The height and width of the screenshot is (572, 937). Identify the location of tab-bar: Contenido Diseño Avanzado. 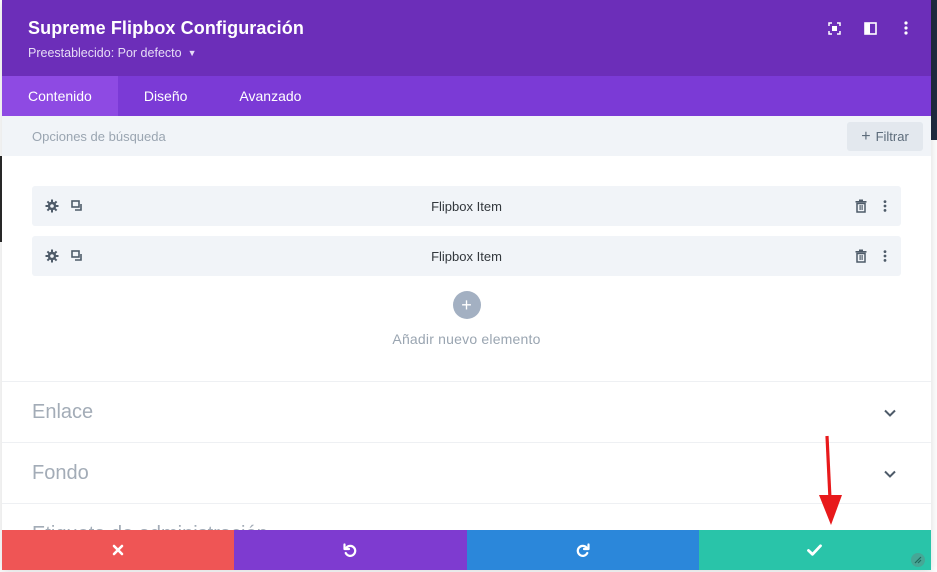
(466, 96).